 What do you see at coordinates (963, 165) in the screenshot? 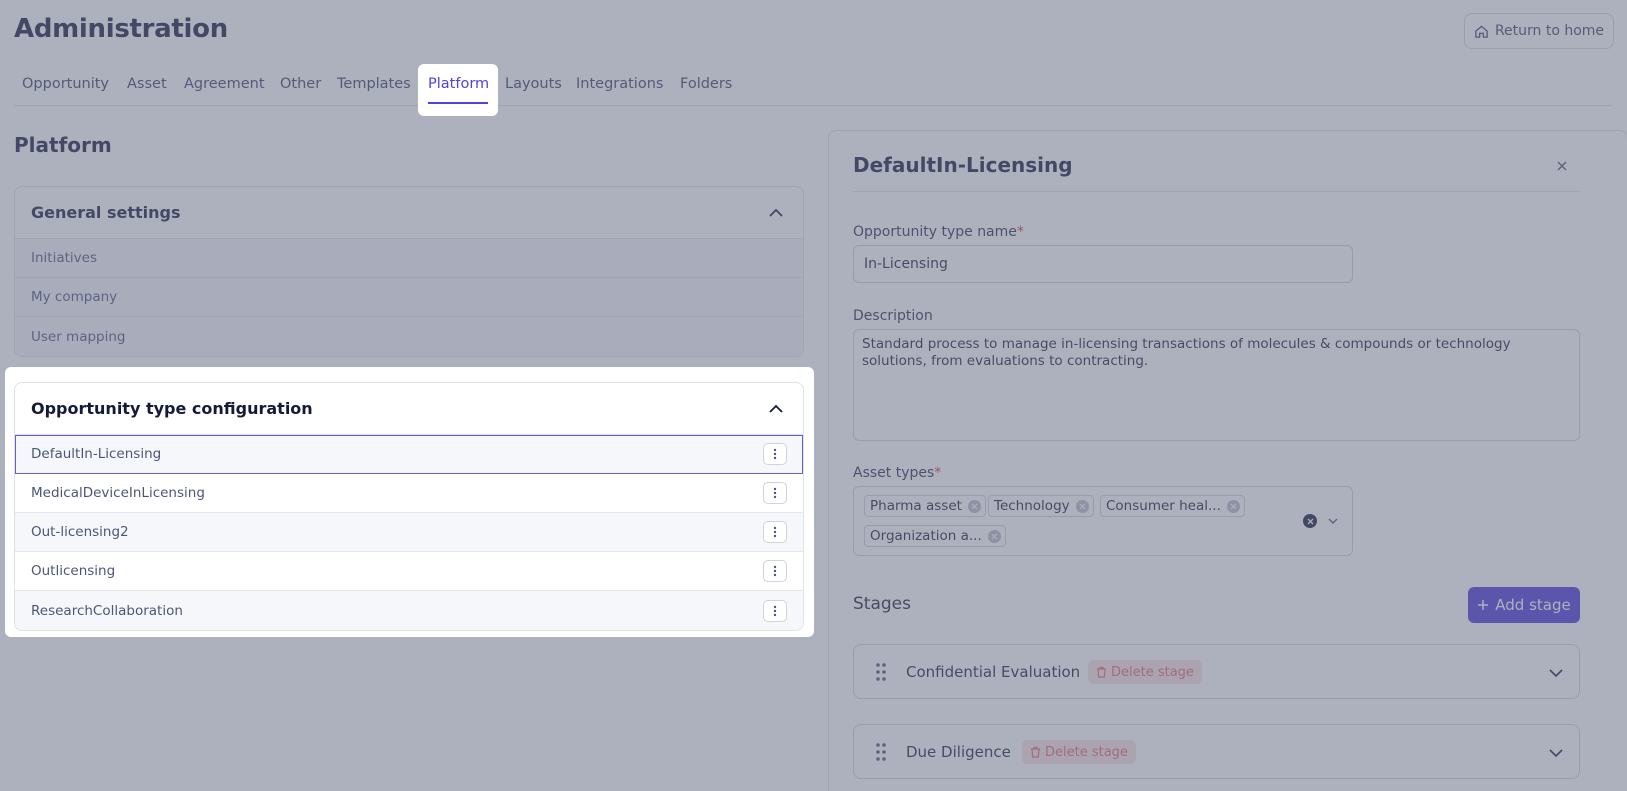
I see `panel-title: DefaultIn-Licensing` at bounding box center [963, 165].